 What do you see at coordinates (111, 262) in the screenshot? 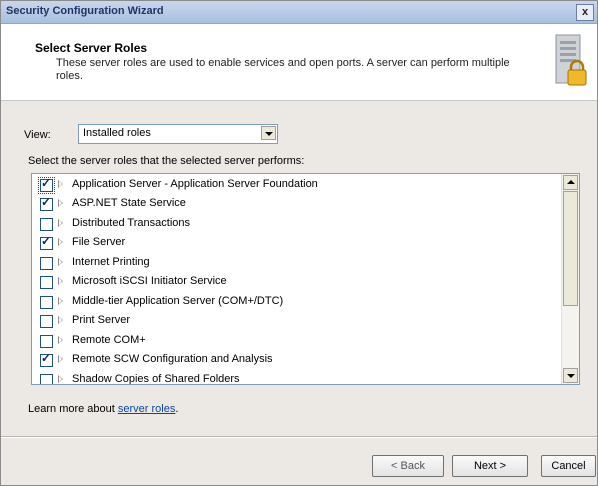
I see `role-label: Internet Printing` at bounding box center [111, 262].